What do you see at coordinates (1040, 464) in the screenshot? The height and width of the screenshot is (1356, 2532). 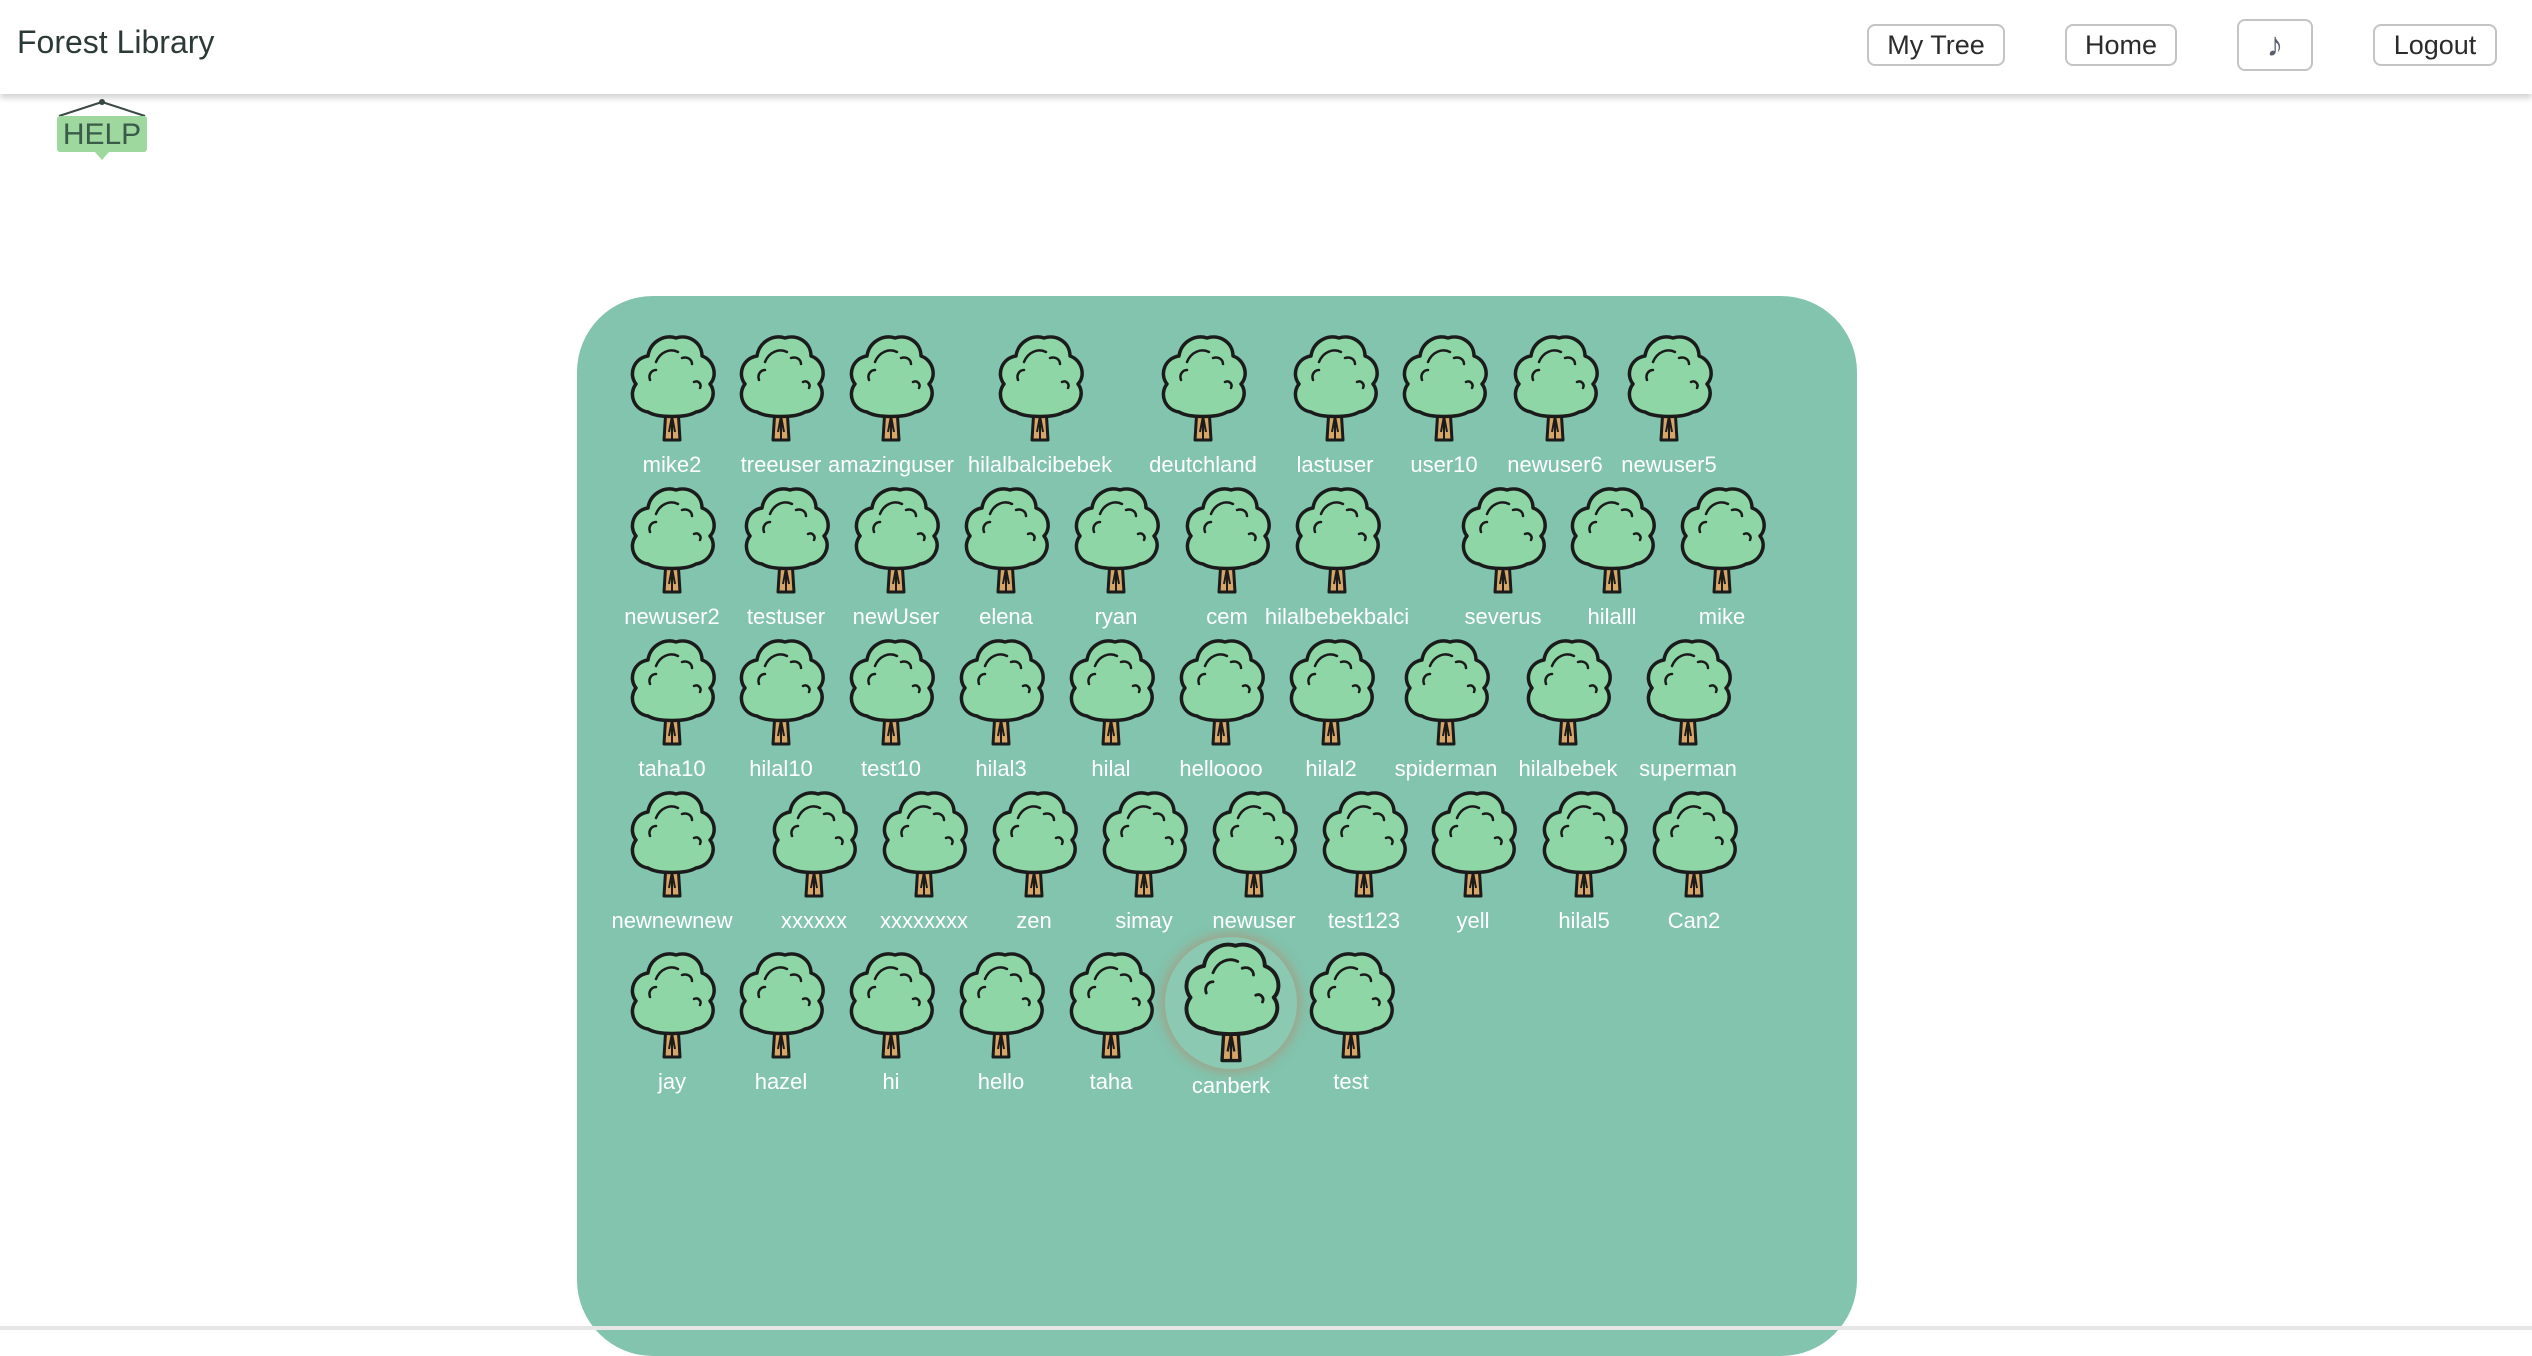 I see `tree-username-label: hilalbalcibebek` at bounding box center [1040, 464].